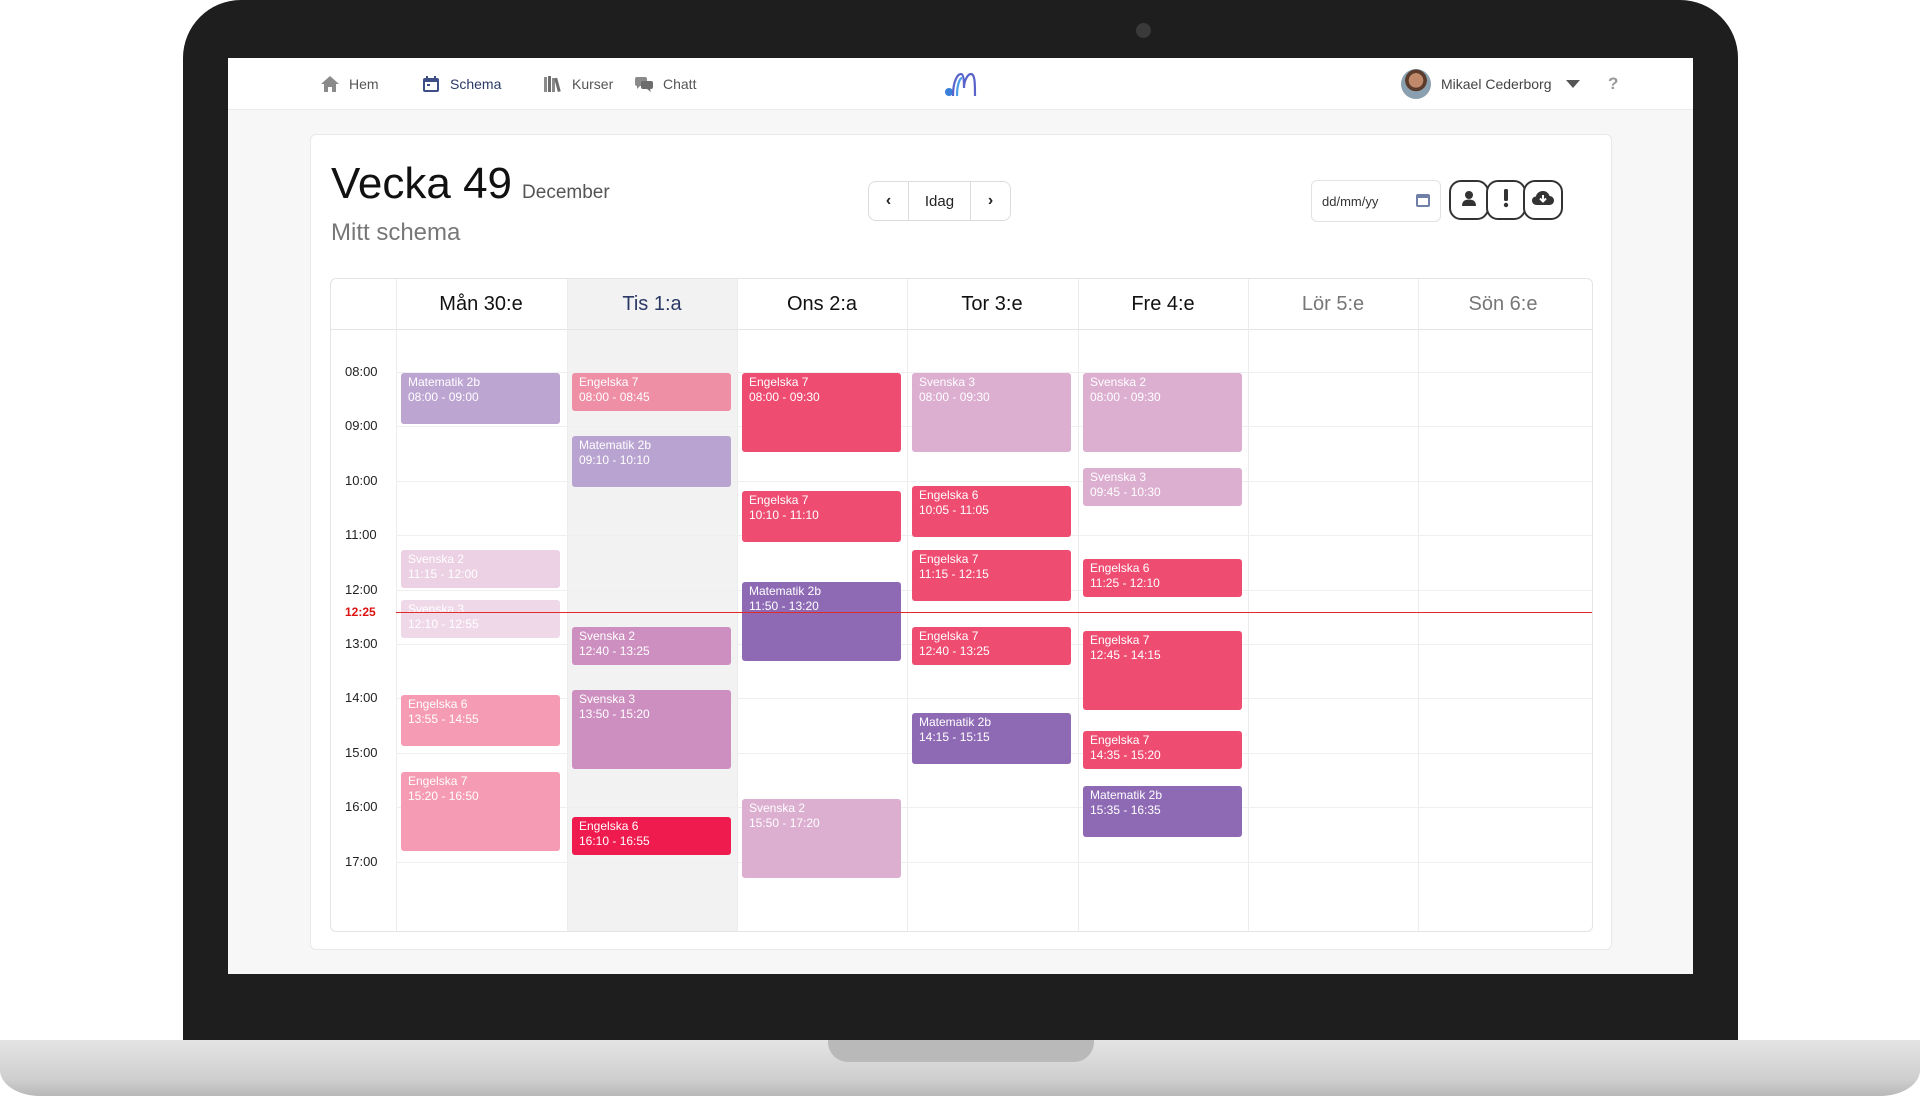  What do you see at coordinates (785, 591) in the screenshot?
I see `event-title: Matematik 2b` at bounding box center [785, 591].